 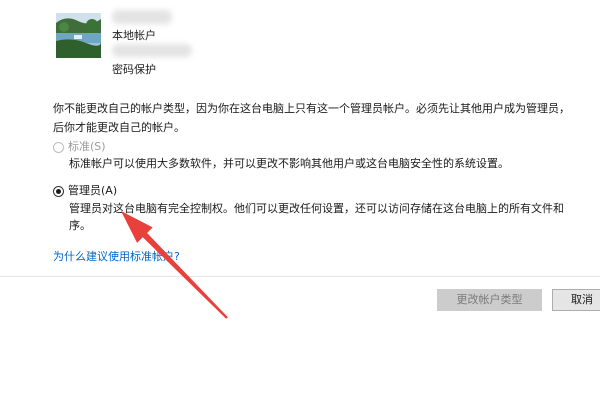 I want to click on redacted-account-name, so click(x=142, y=17).